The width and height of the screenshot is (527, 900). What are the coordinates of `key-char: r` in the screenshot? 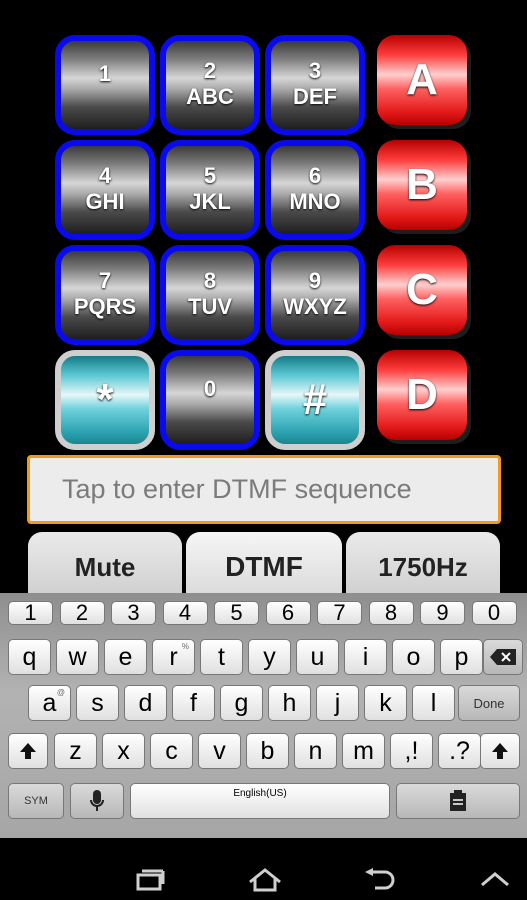 It's located at (173, 656).